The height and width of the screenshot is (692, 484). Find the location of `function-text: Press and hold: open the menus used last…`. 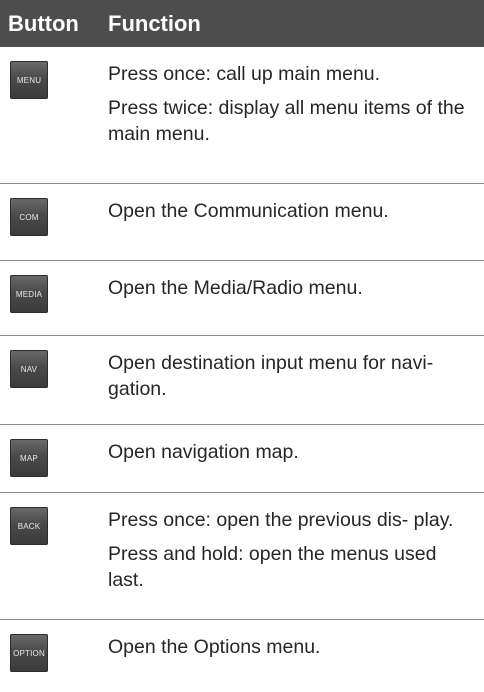

function-text: Press and hold: open the menus used last… is located at coordinates (272, 567).